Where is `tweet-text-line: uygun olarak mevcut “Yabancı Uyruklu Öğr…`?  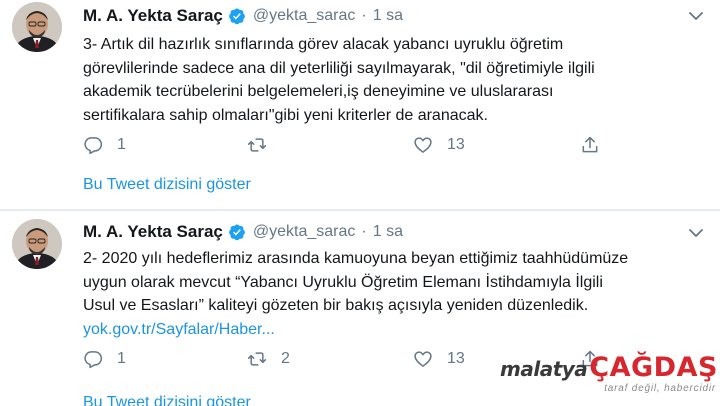
tweet-text-line: uygun olarak mevcut “Yabancı Uyruklu Öğr… is located at coordinates (343, 282).